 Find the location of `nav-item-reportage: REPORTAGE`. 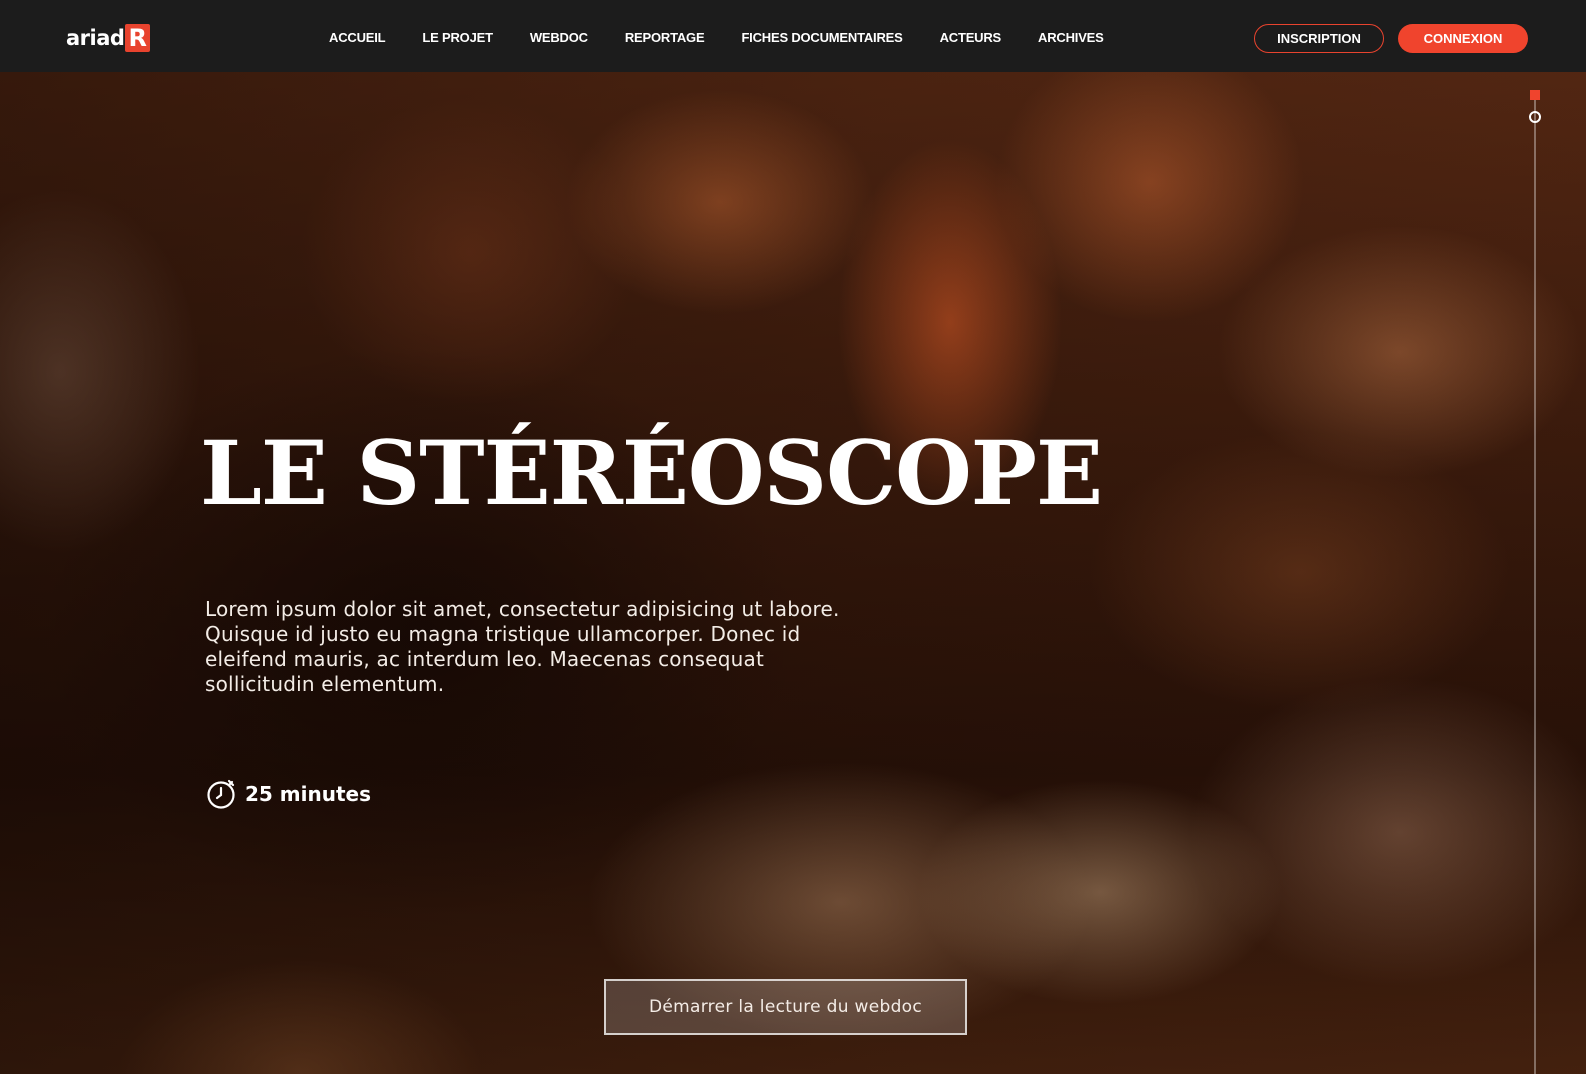

nav-item-reportage: REPORTAGE is located at coordinates (665, 37).